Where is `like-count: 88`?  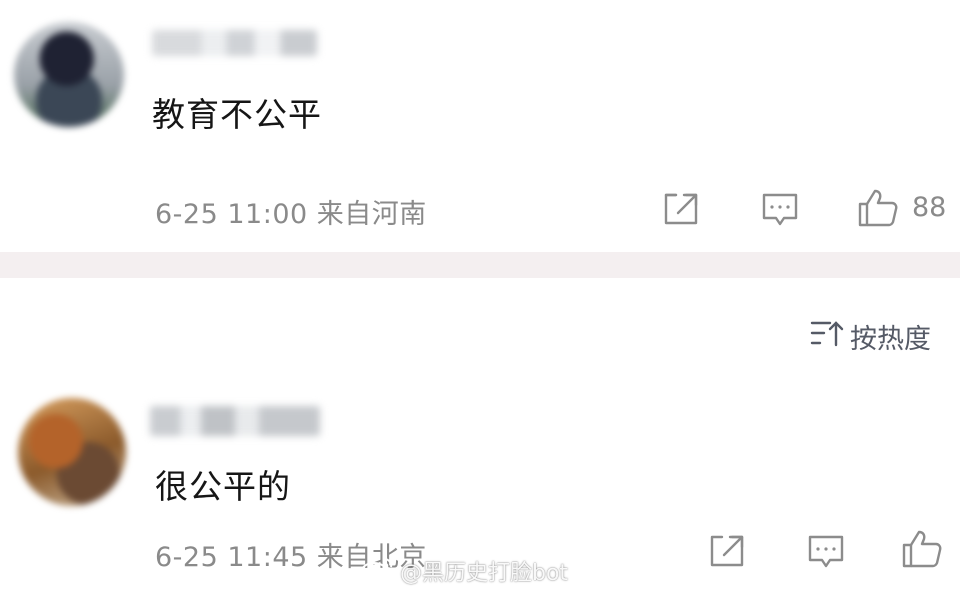 like-count: 88 is located at coordinates (929, 207).